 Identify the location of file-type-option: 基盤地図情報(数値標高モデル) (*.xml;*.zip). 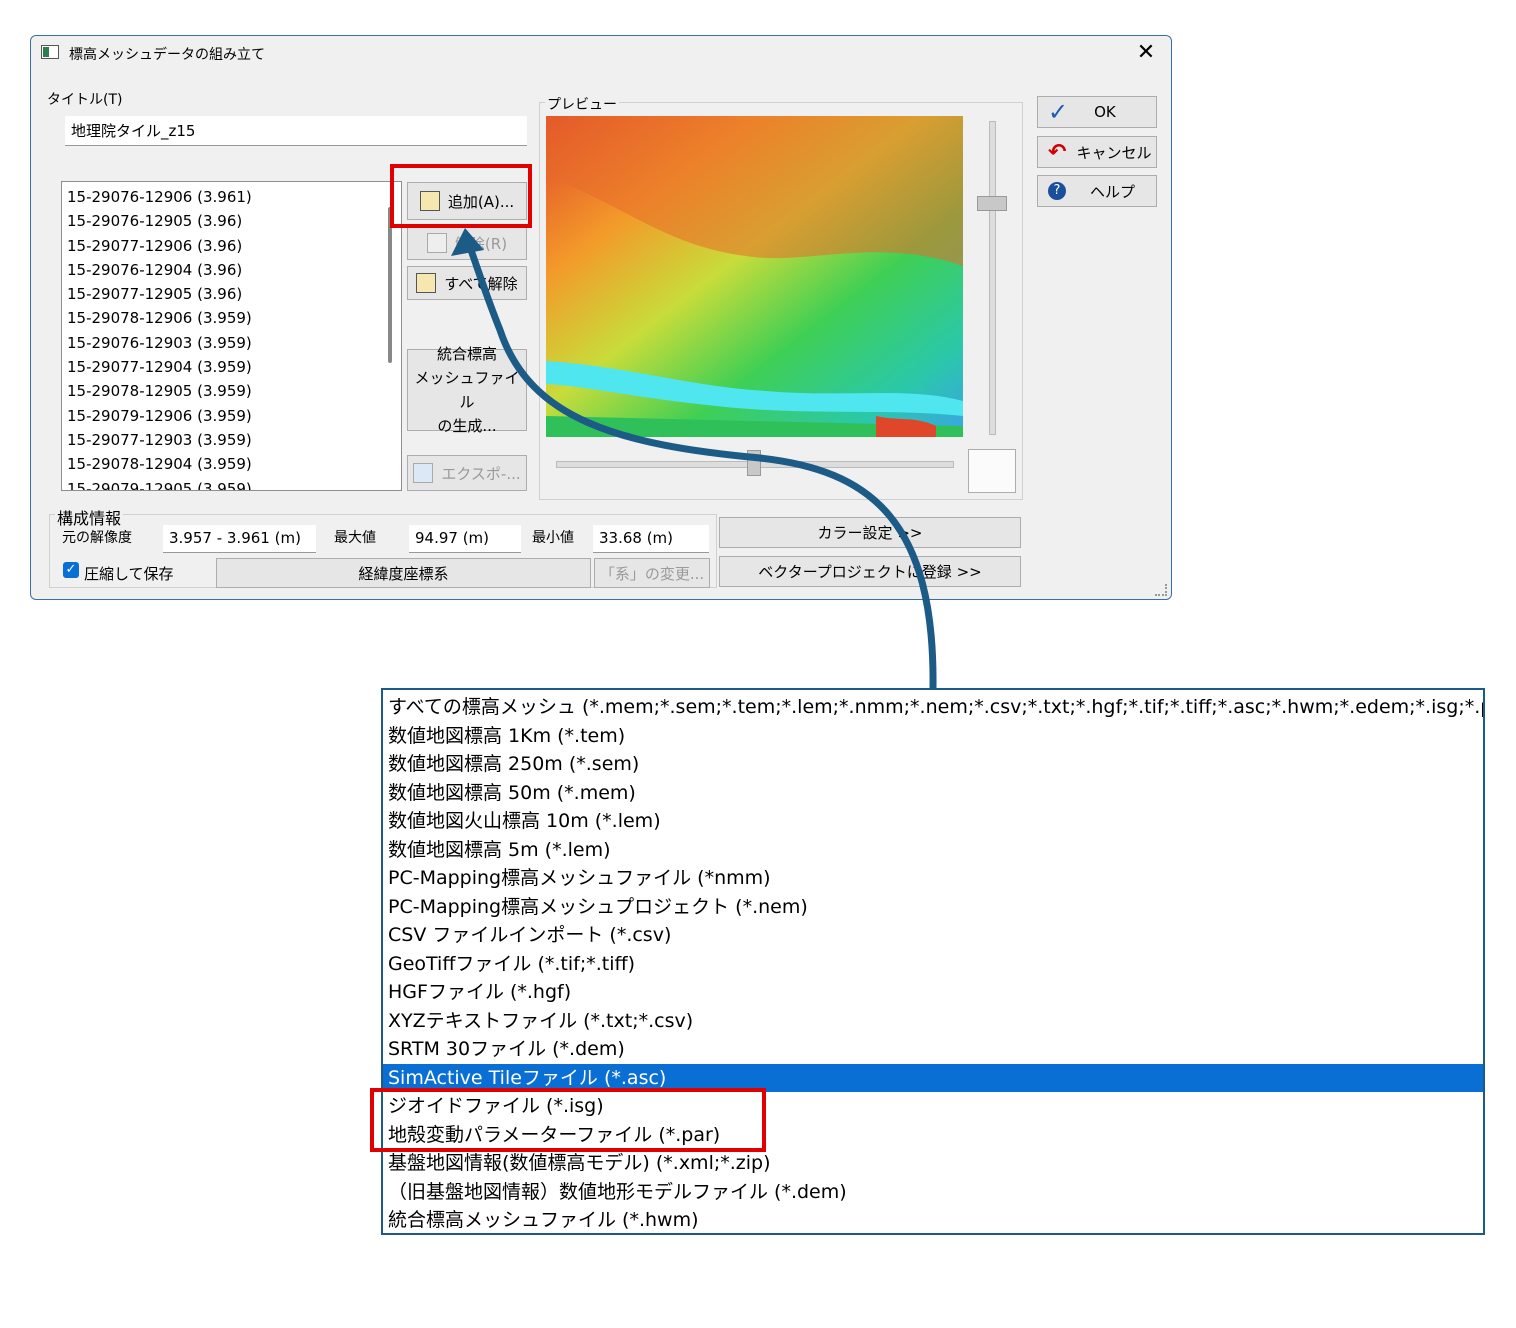
(933, 1163).